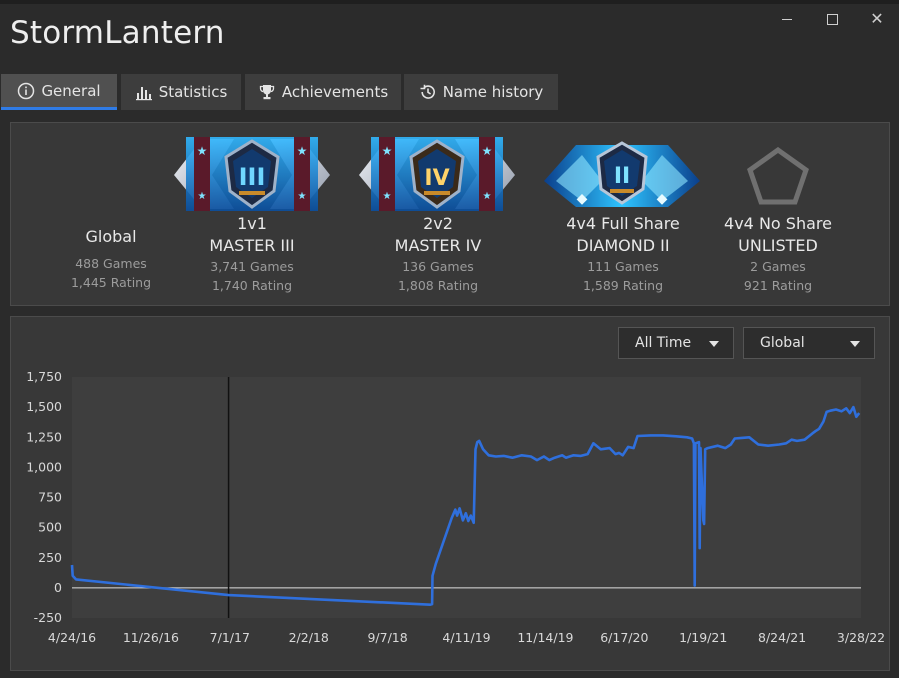 Image resolution: width=899 pixels, height=678 pixels. Describe the element at coordinates (44, 376) in the screenshot. I see `y-tick-label: 1,750` at that location.